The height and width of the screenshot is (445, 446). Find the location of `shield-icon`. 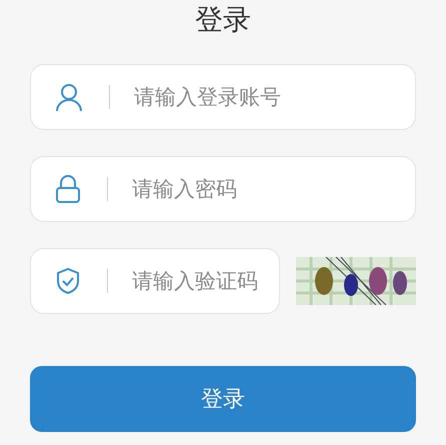

shield-icon is located at coordinates (68, 281).